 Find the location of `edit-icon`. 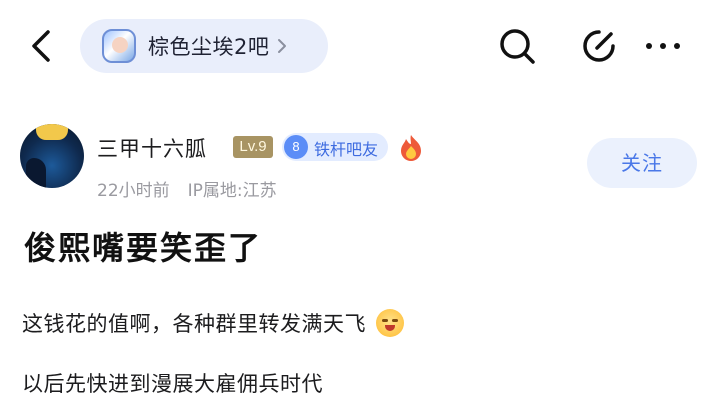

edit-icon is located at coordinates (599, 46).